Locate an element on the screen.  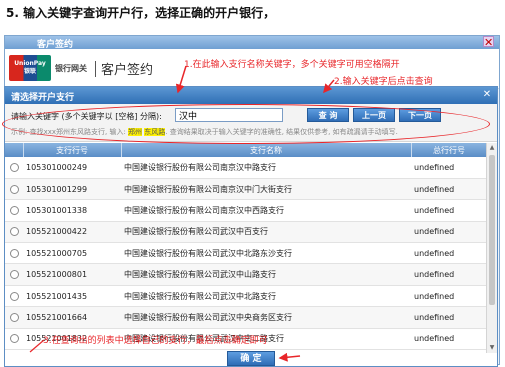
table-header: 支行行号 支行名称 总行行号 is located at coordinates (246, 150).